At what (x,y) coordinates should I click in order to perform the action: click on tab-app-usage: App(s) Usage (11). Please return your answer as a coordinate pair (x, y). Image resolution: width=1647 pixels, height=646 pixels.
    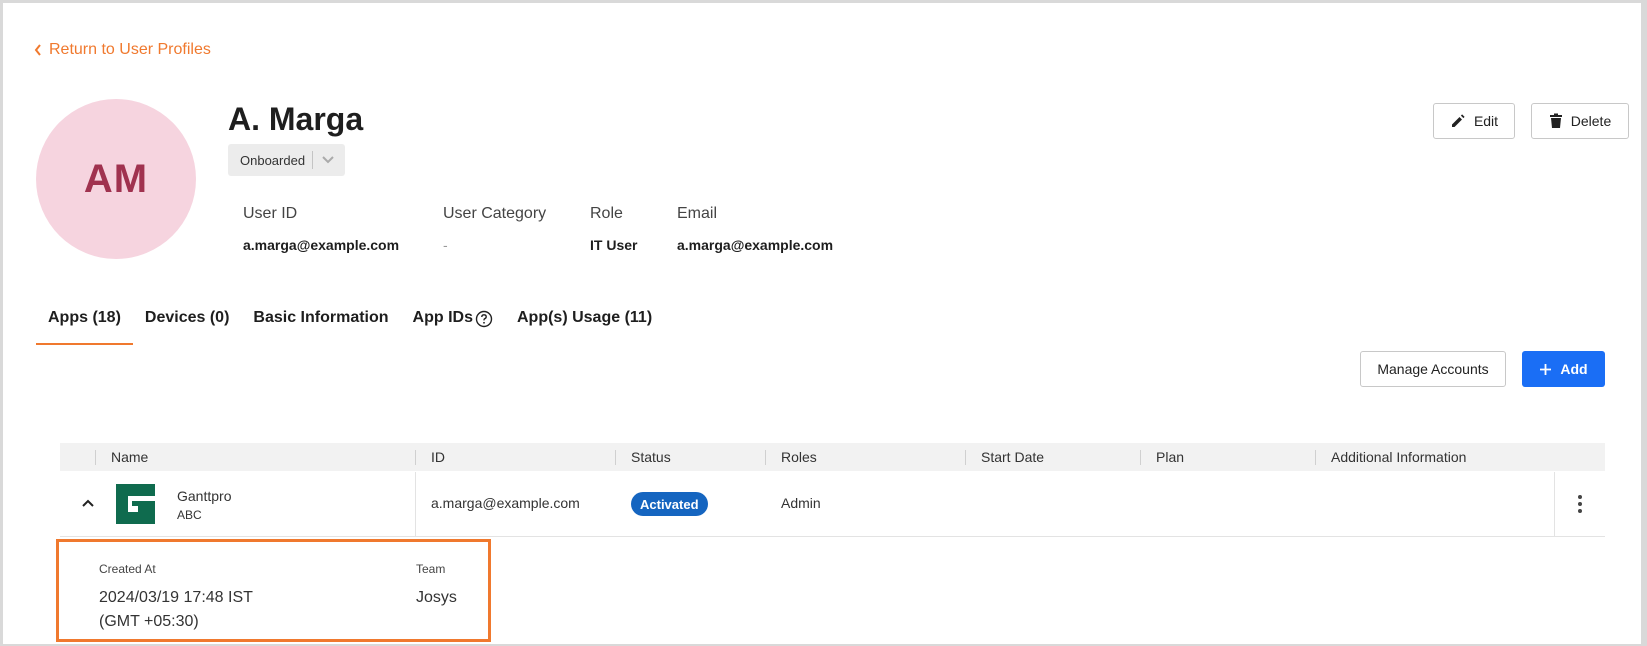
    Looking at the image, I should click on (584, 322).